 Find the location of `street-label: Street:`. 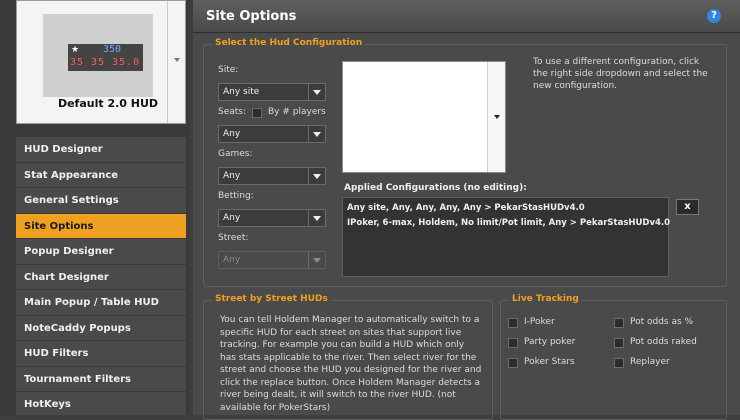

street-label: Street: is located at coordinates (233, 238).